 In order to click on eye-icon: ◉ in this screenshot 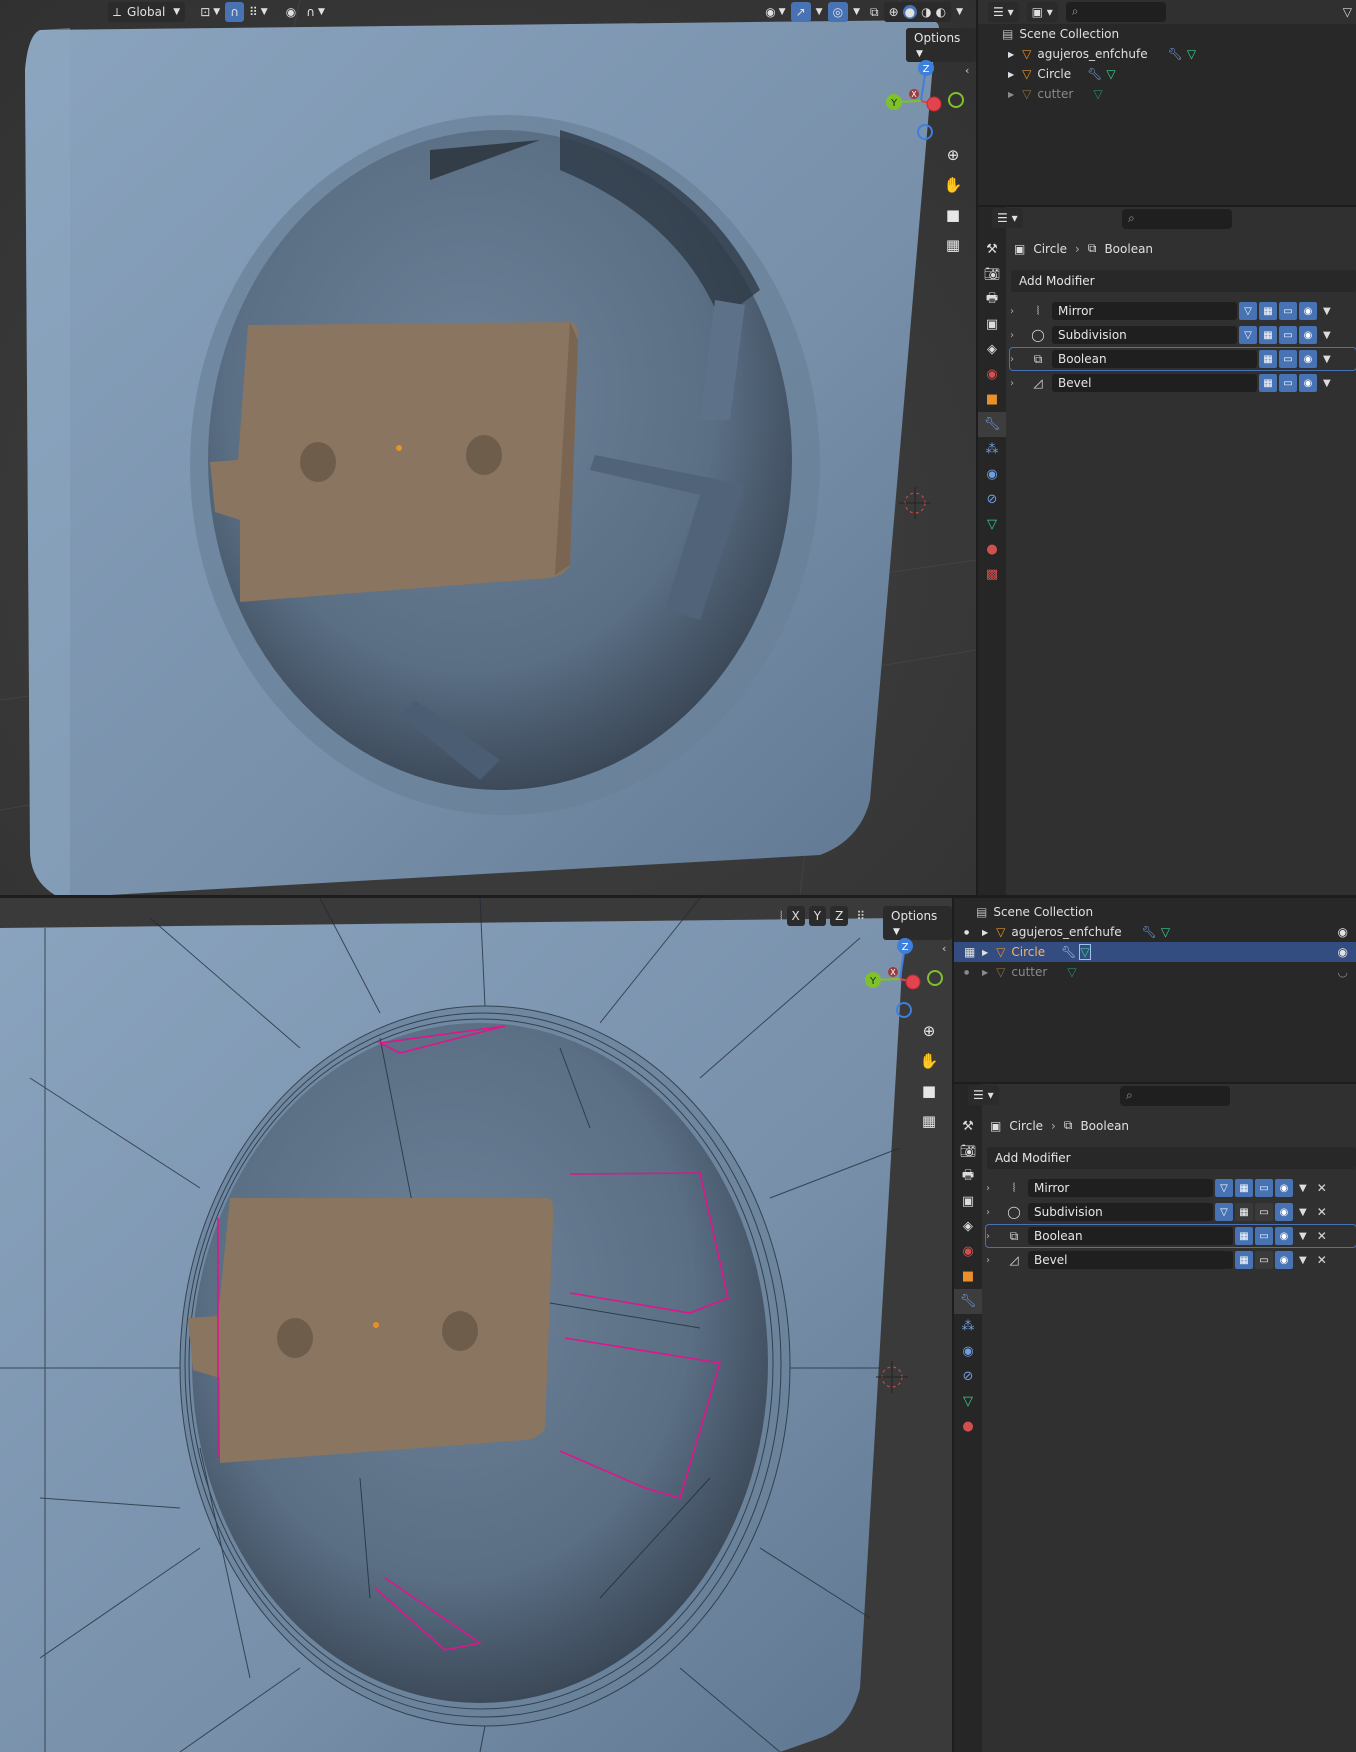, I will do `click(1343, 932)`.